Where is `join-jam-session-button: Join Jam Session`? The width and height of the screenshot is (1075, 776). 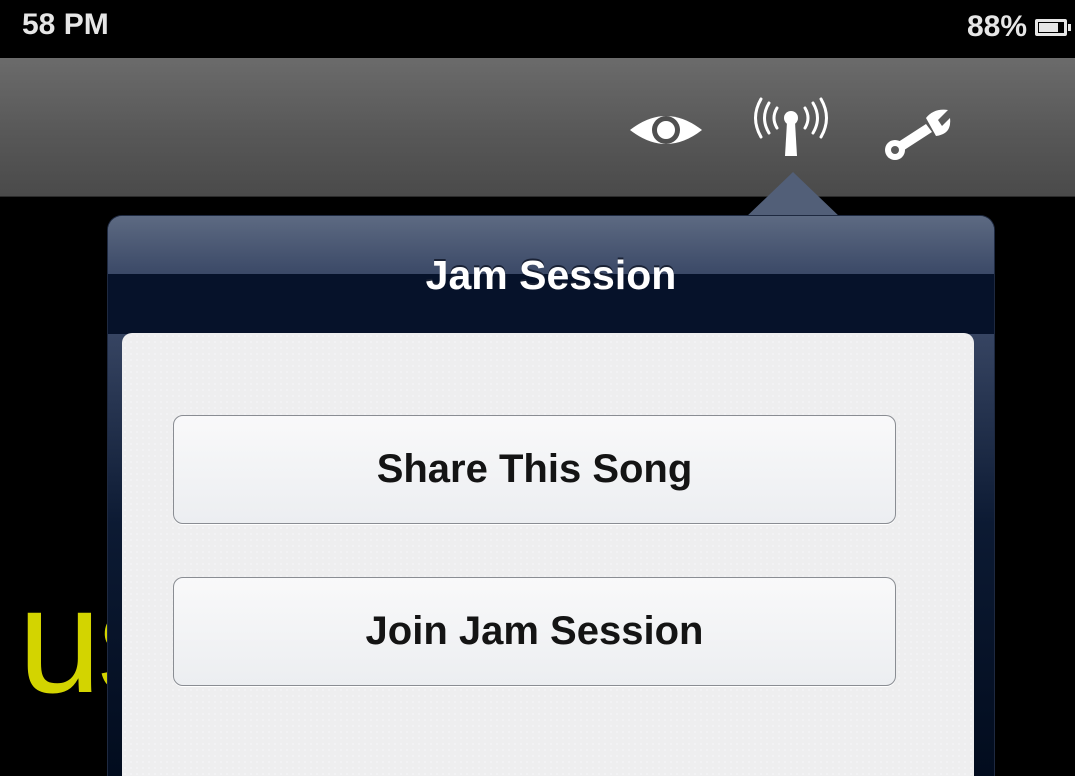 join-jam-session-button: Join Jam Session is located at coordinates (534, 631).